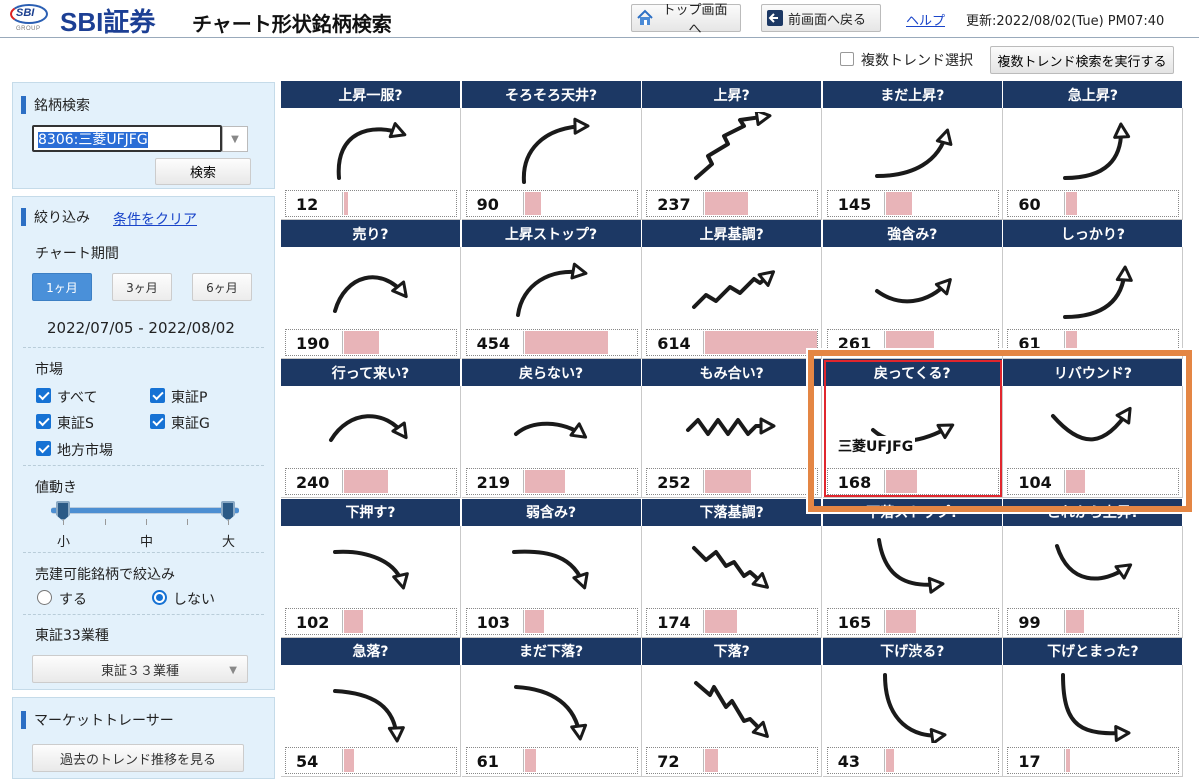 This screenshot has height=782, width=1199. I want to click on multi-trend-checkbox, so click(847, 59).